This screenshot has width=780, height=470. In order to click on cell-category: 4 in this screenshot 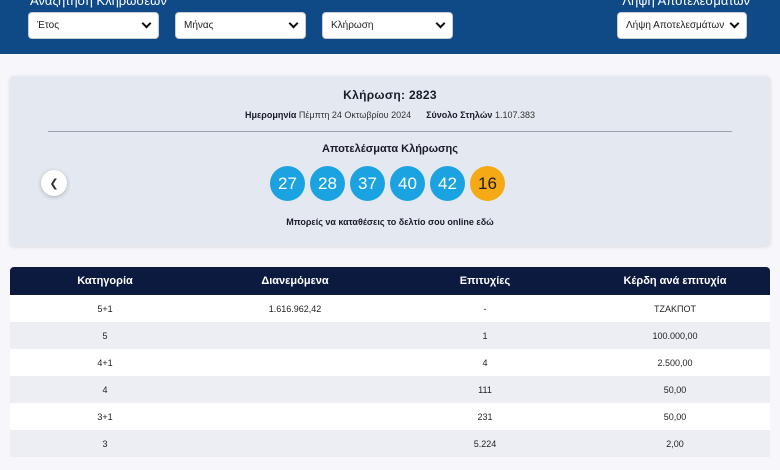, I will do `click(105, 389)`.